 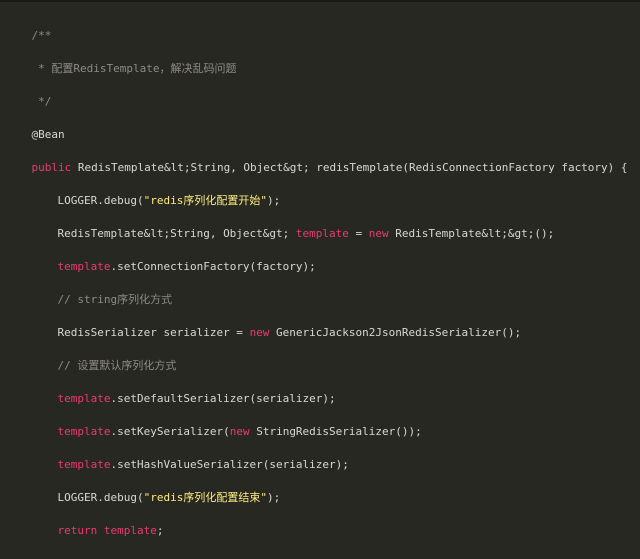 What do you see at coordinates (48, 134) in the screenshot?
I see `annotation-token: @Bean` at bounding box center [48, 134].